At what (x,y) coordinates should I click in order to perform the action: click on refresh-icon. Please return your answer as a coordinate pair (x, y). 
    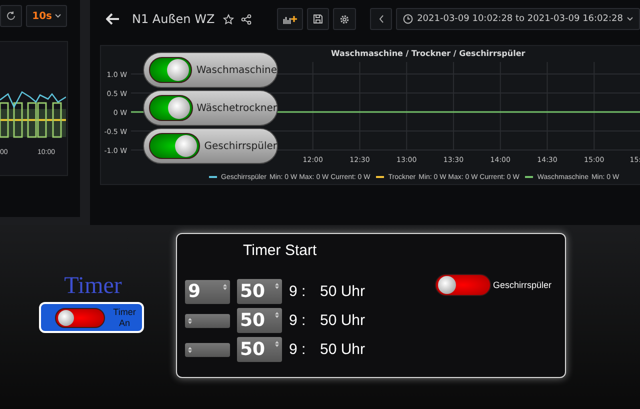
    Looking at the image, I should click on (11, 16).